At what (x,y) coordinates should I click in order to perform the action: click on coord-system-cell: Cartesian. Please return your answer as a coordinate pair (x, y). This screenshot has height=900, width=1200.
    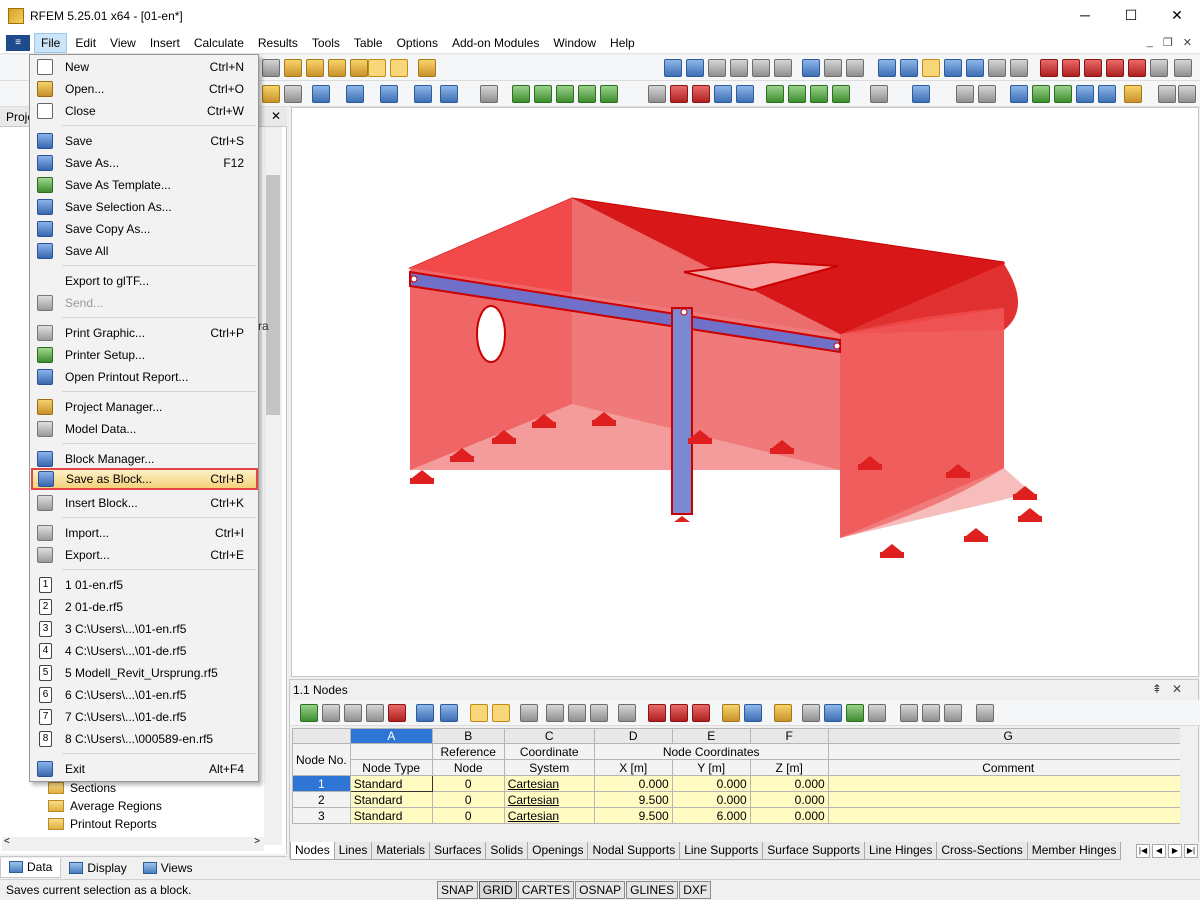
    Looking at the image, I should click on (549, 799).